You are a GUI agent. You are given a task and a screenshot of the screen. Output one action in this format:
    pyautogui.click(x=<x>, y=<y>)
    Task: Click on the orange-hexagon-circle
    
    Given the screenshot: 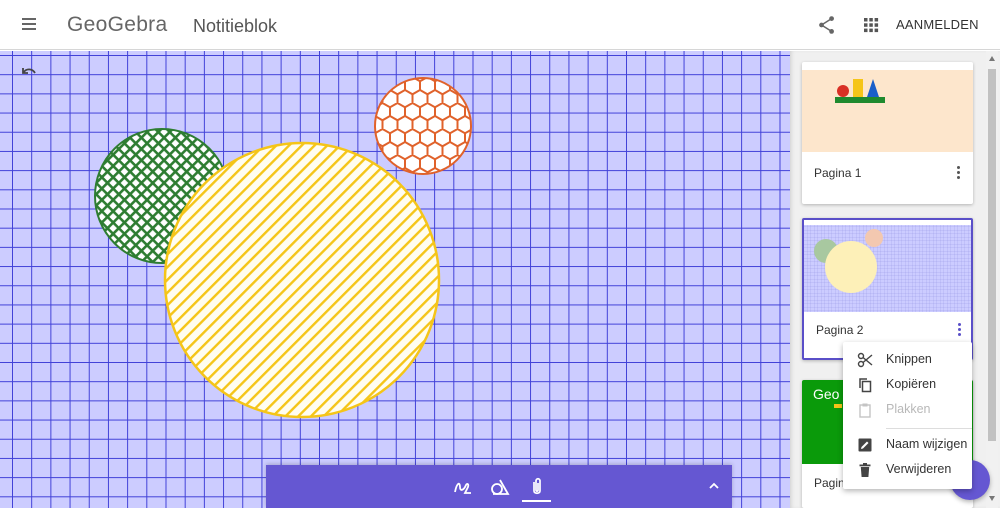 What is the action you would take?
    pyautogui.click(x=423, y=126)
    